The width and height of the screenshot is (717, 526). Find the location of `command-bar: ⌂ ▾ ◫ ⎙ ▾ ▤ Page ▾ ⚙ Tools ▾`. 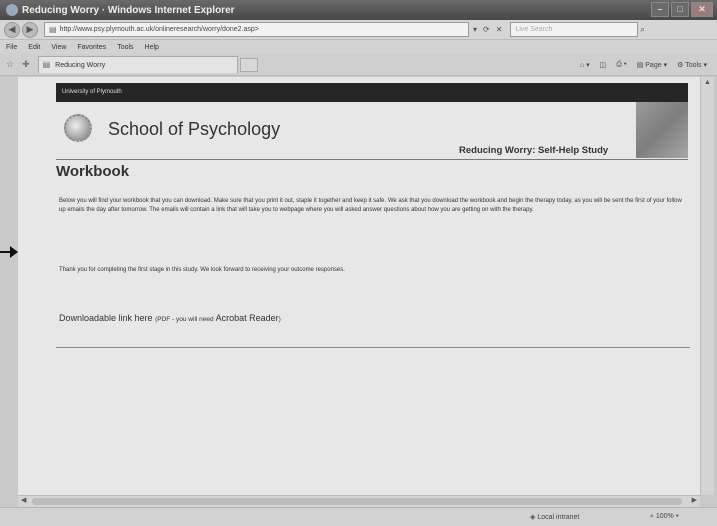

command-bar: ⌂ ▾ ◫ ⎙ ▾ ▤ Page ▾ ⚙ Tools ▾ is located at coordinates (648, 65).